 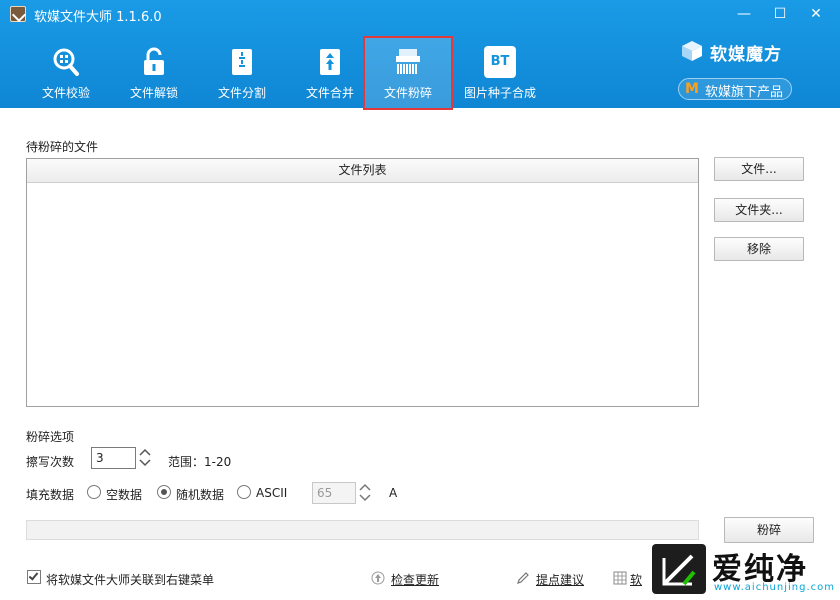 I want to click on title-bar: 软媒文件大师 1.1.6.0 — ☐ ✕, so click(x=420, y=14).